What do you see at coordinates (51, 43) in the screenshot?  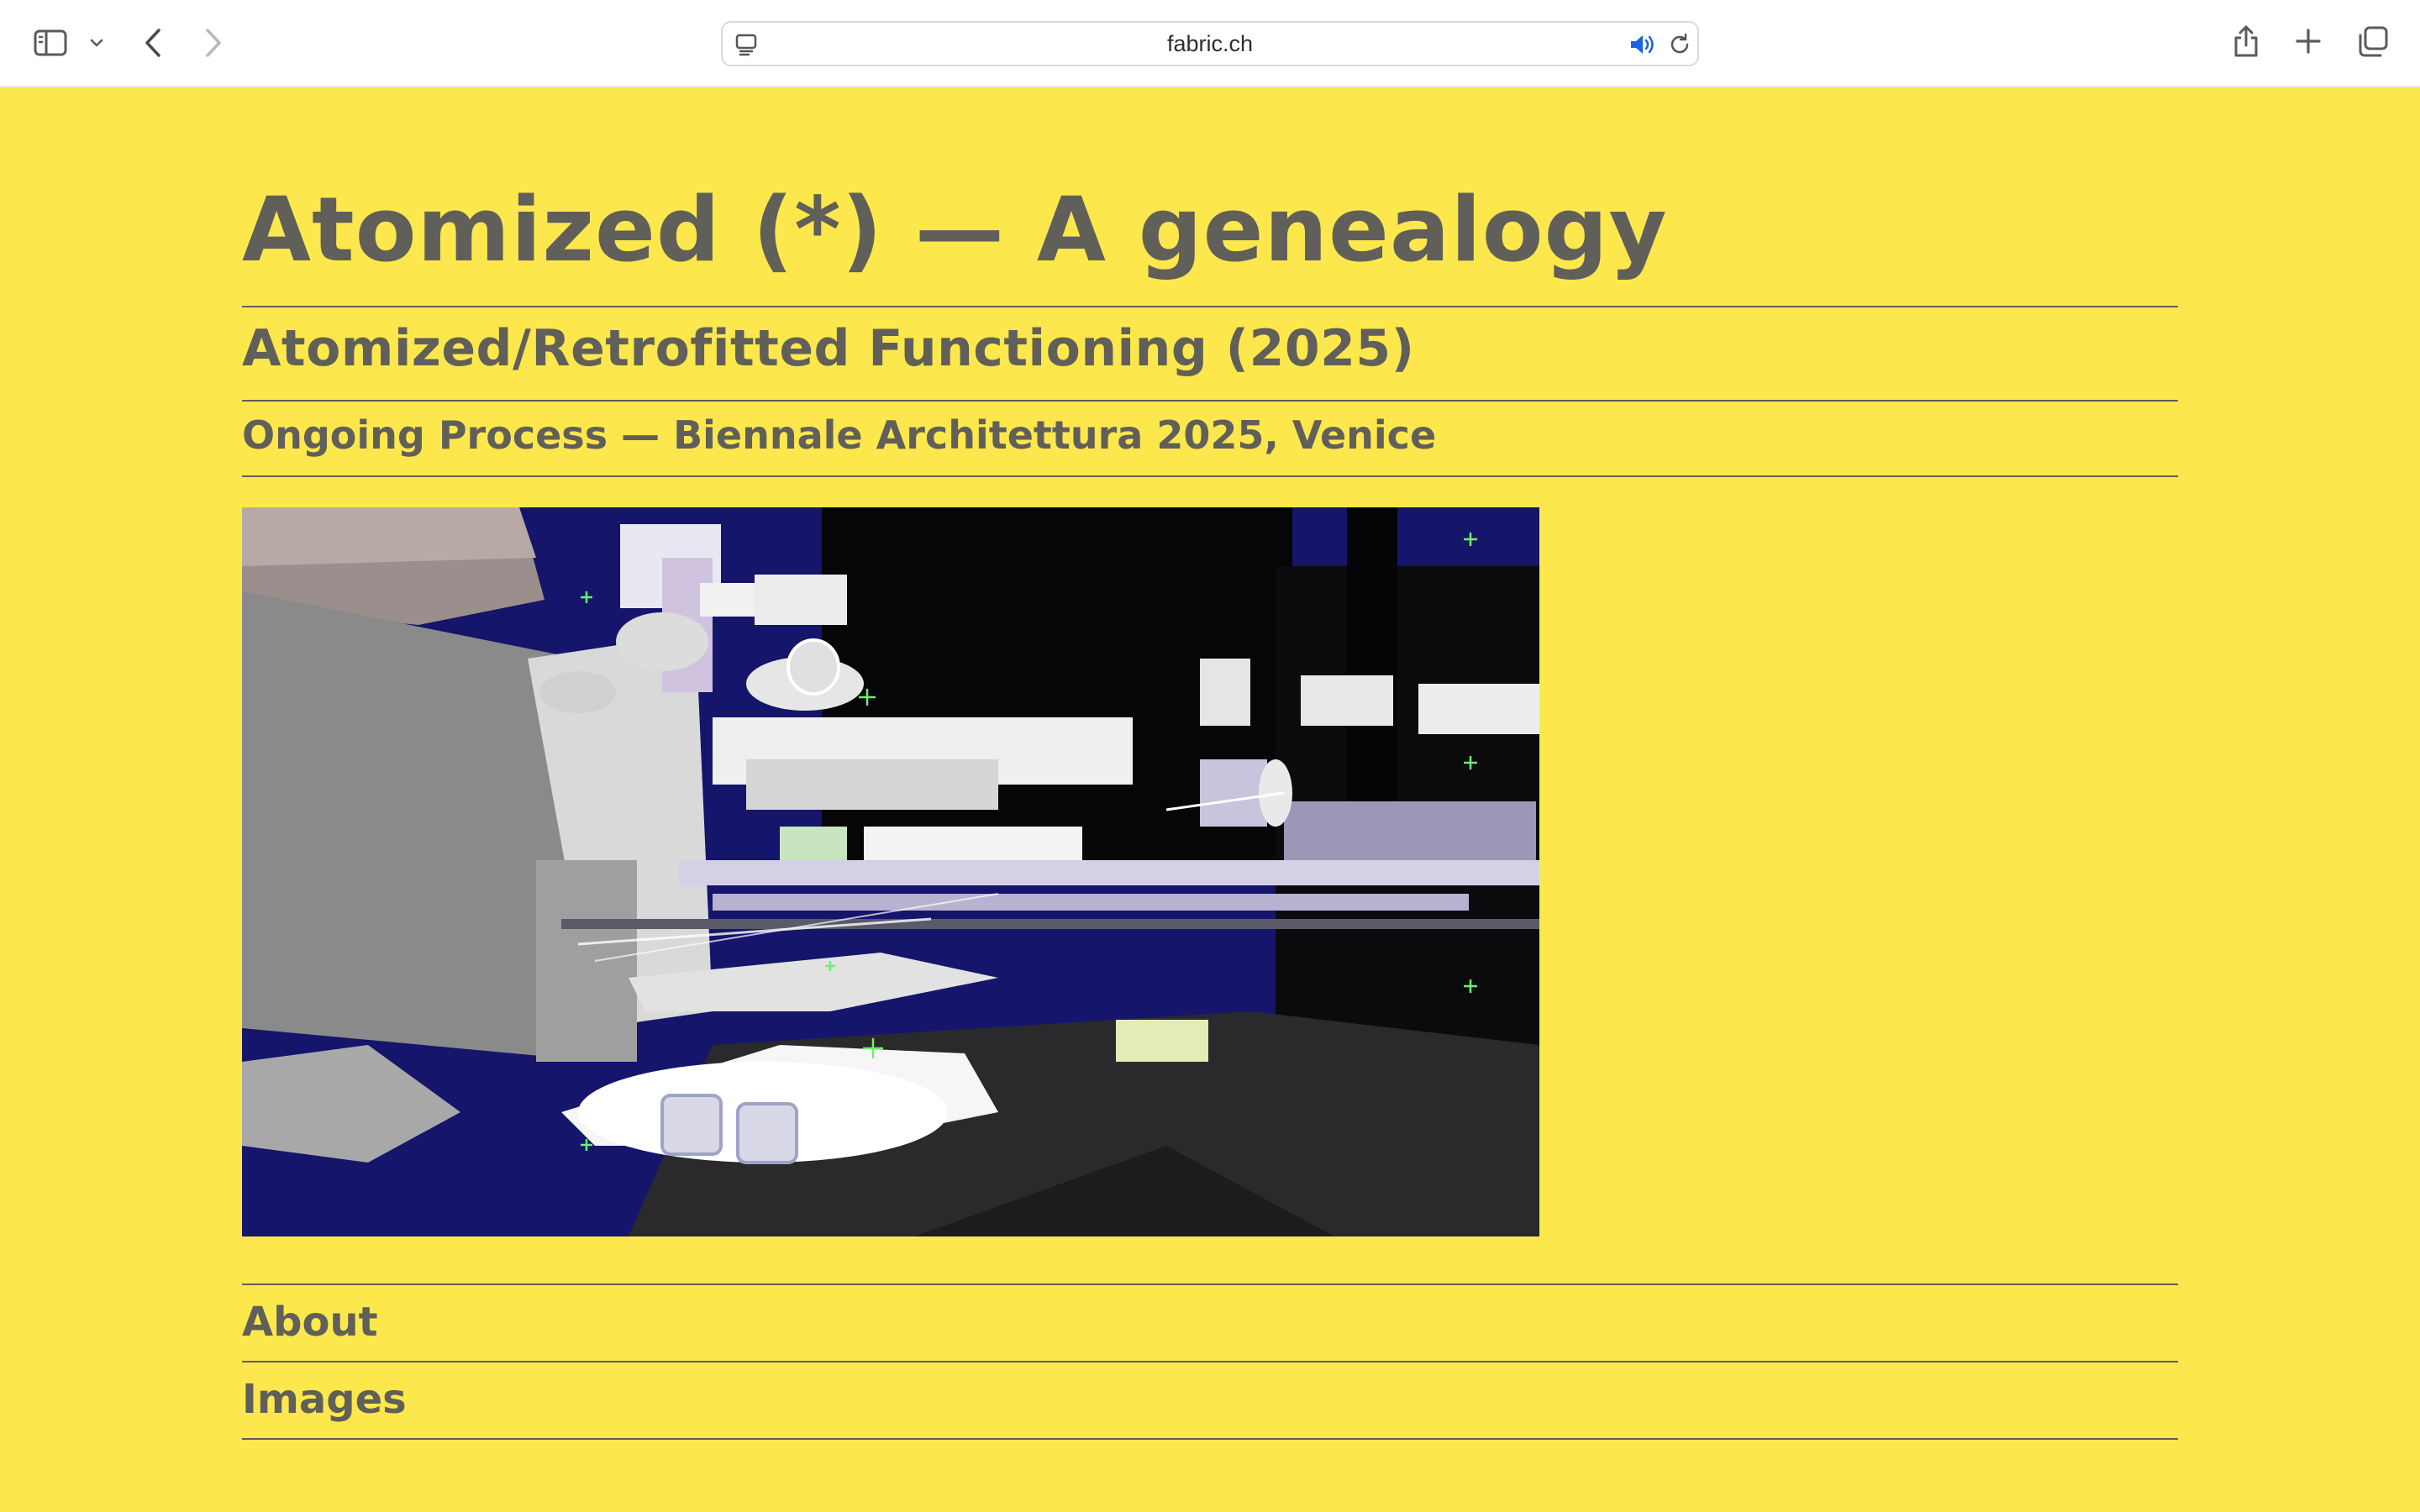 I see `sidebar-icon` at bounding box center [51, 43].